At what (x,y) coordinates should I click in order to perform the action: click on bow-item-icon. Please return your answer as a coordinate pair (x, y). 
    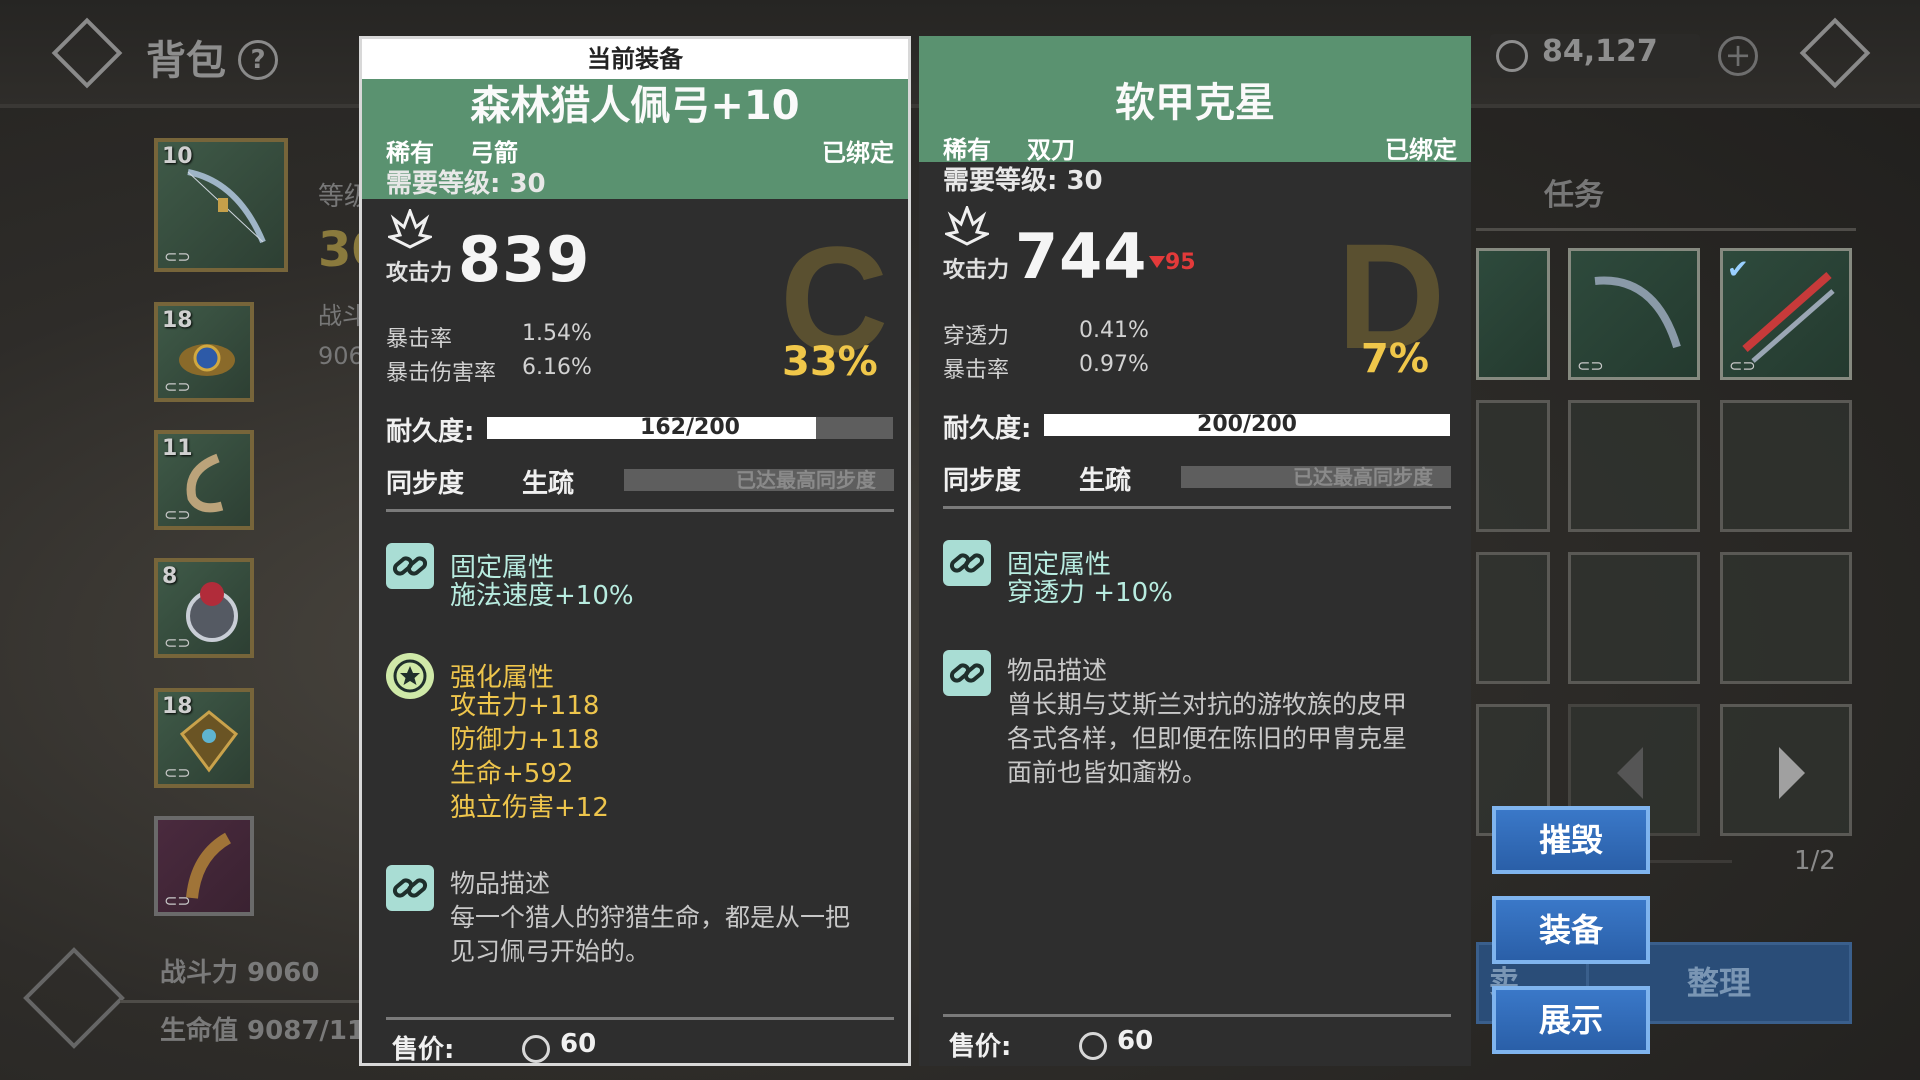
    Looking at the image, I should click on (1637, 312).